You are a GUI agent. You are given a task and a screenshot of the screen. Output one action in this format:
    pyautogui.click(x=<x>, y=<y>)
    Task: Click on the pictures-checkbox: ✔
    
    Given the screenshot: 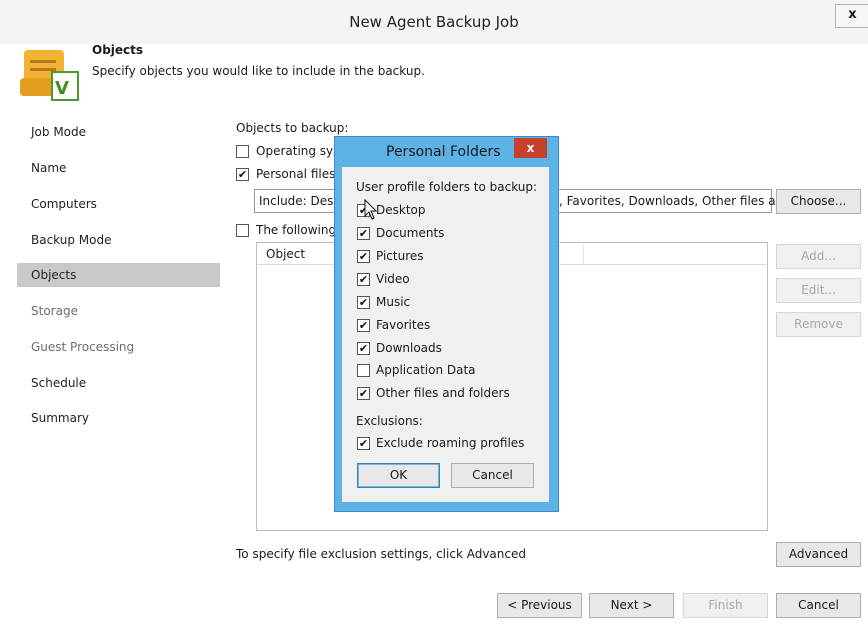 What is the action you would take?
    pyautogui.click(x=363, y=256)
    